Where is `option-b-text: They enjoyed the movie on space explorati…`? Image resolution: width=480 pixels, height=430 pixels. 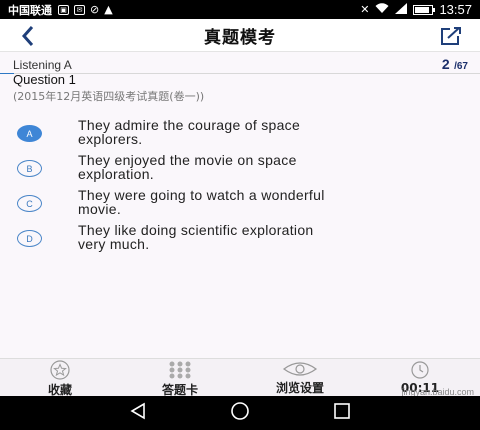 option-b-text: They enjoyed the movie on space explorati… is located at coordinates (187, 167).